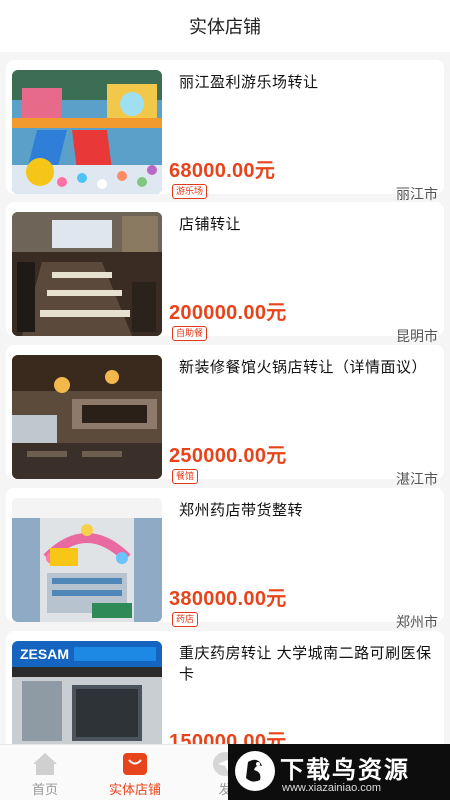 The width and height of the screenshot is (450, 800). Describe the element at coordinates (255, 771) in the screenshot. I see `bird-logo-icon` at that location.